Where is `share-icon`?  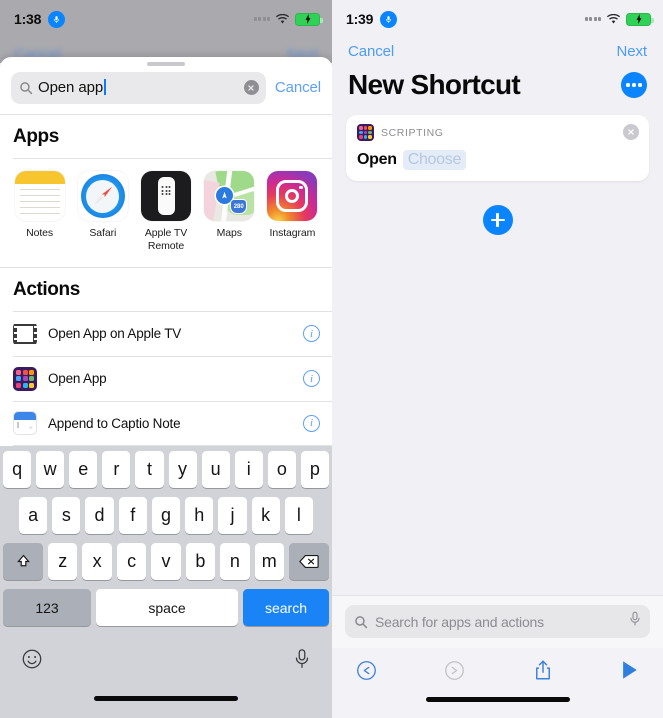 share-icon is located at coordinates (543, 670).